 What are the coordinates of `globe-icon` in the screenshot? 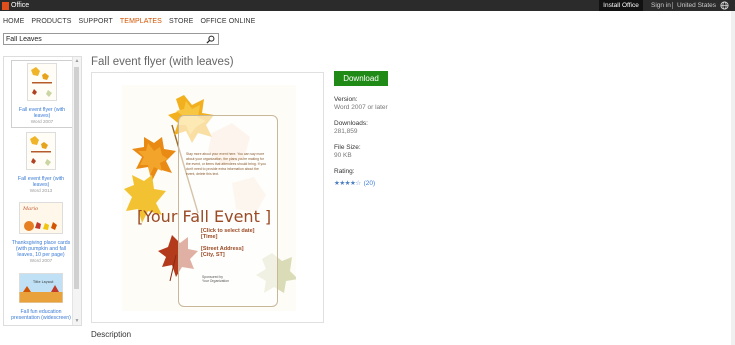 It's located at (724, 5).